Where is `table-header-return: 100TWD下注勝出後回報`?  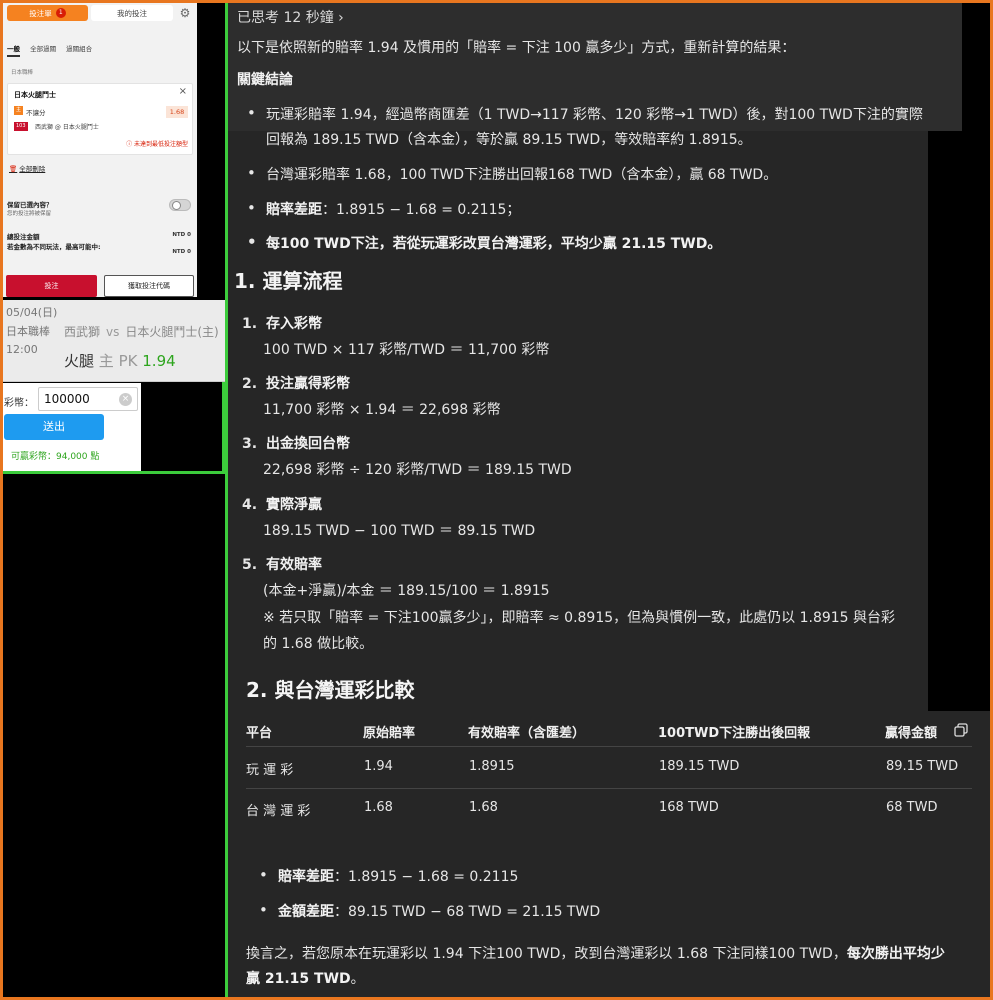 table-header-return: 100TWD下注勝出後回報 is located at coordinates (734, 733).